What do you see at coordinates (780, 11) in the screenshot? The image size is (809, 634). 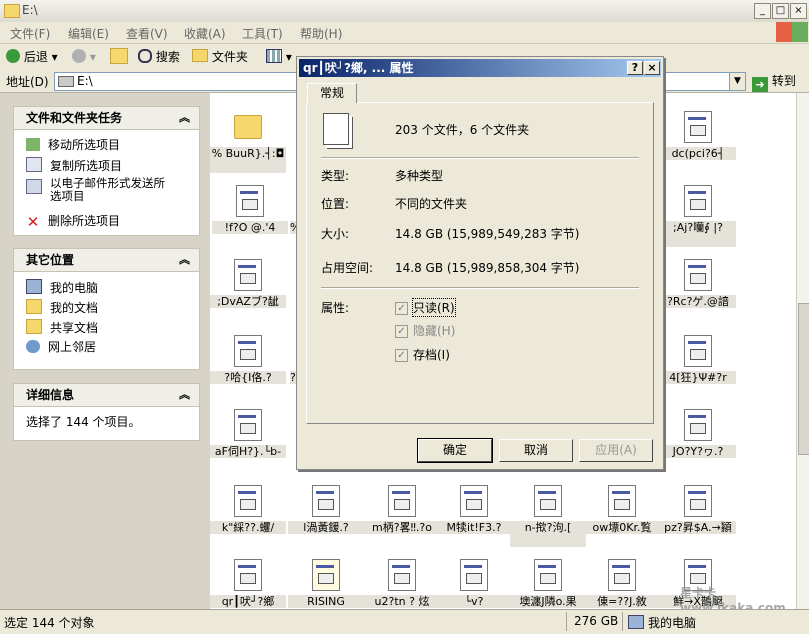 I see `maximize-button: □` at bounding box center [780, 11].